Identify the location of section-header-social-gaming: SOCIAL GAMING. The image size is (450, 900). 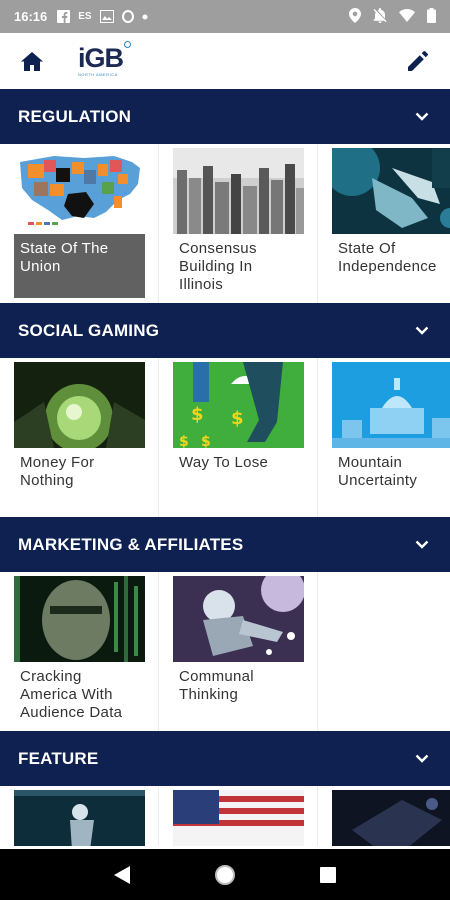
(225, 330).